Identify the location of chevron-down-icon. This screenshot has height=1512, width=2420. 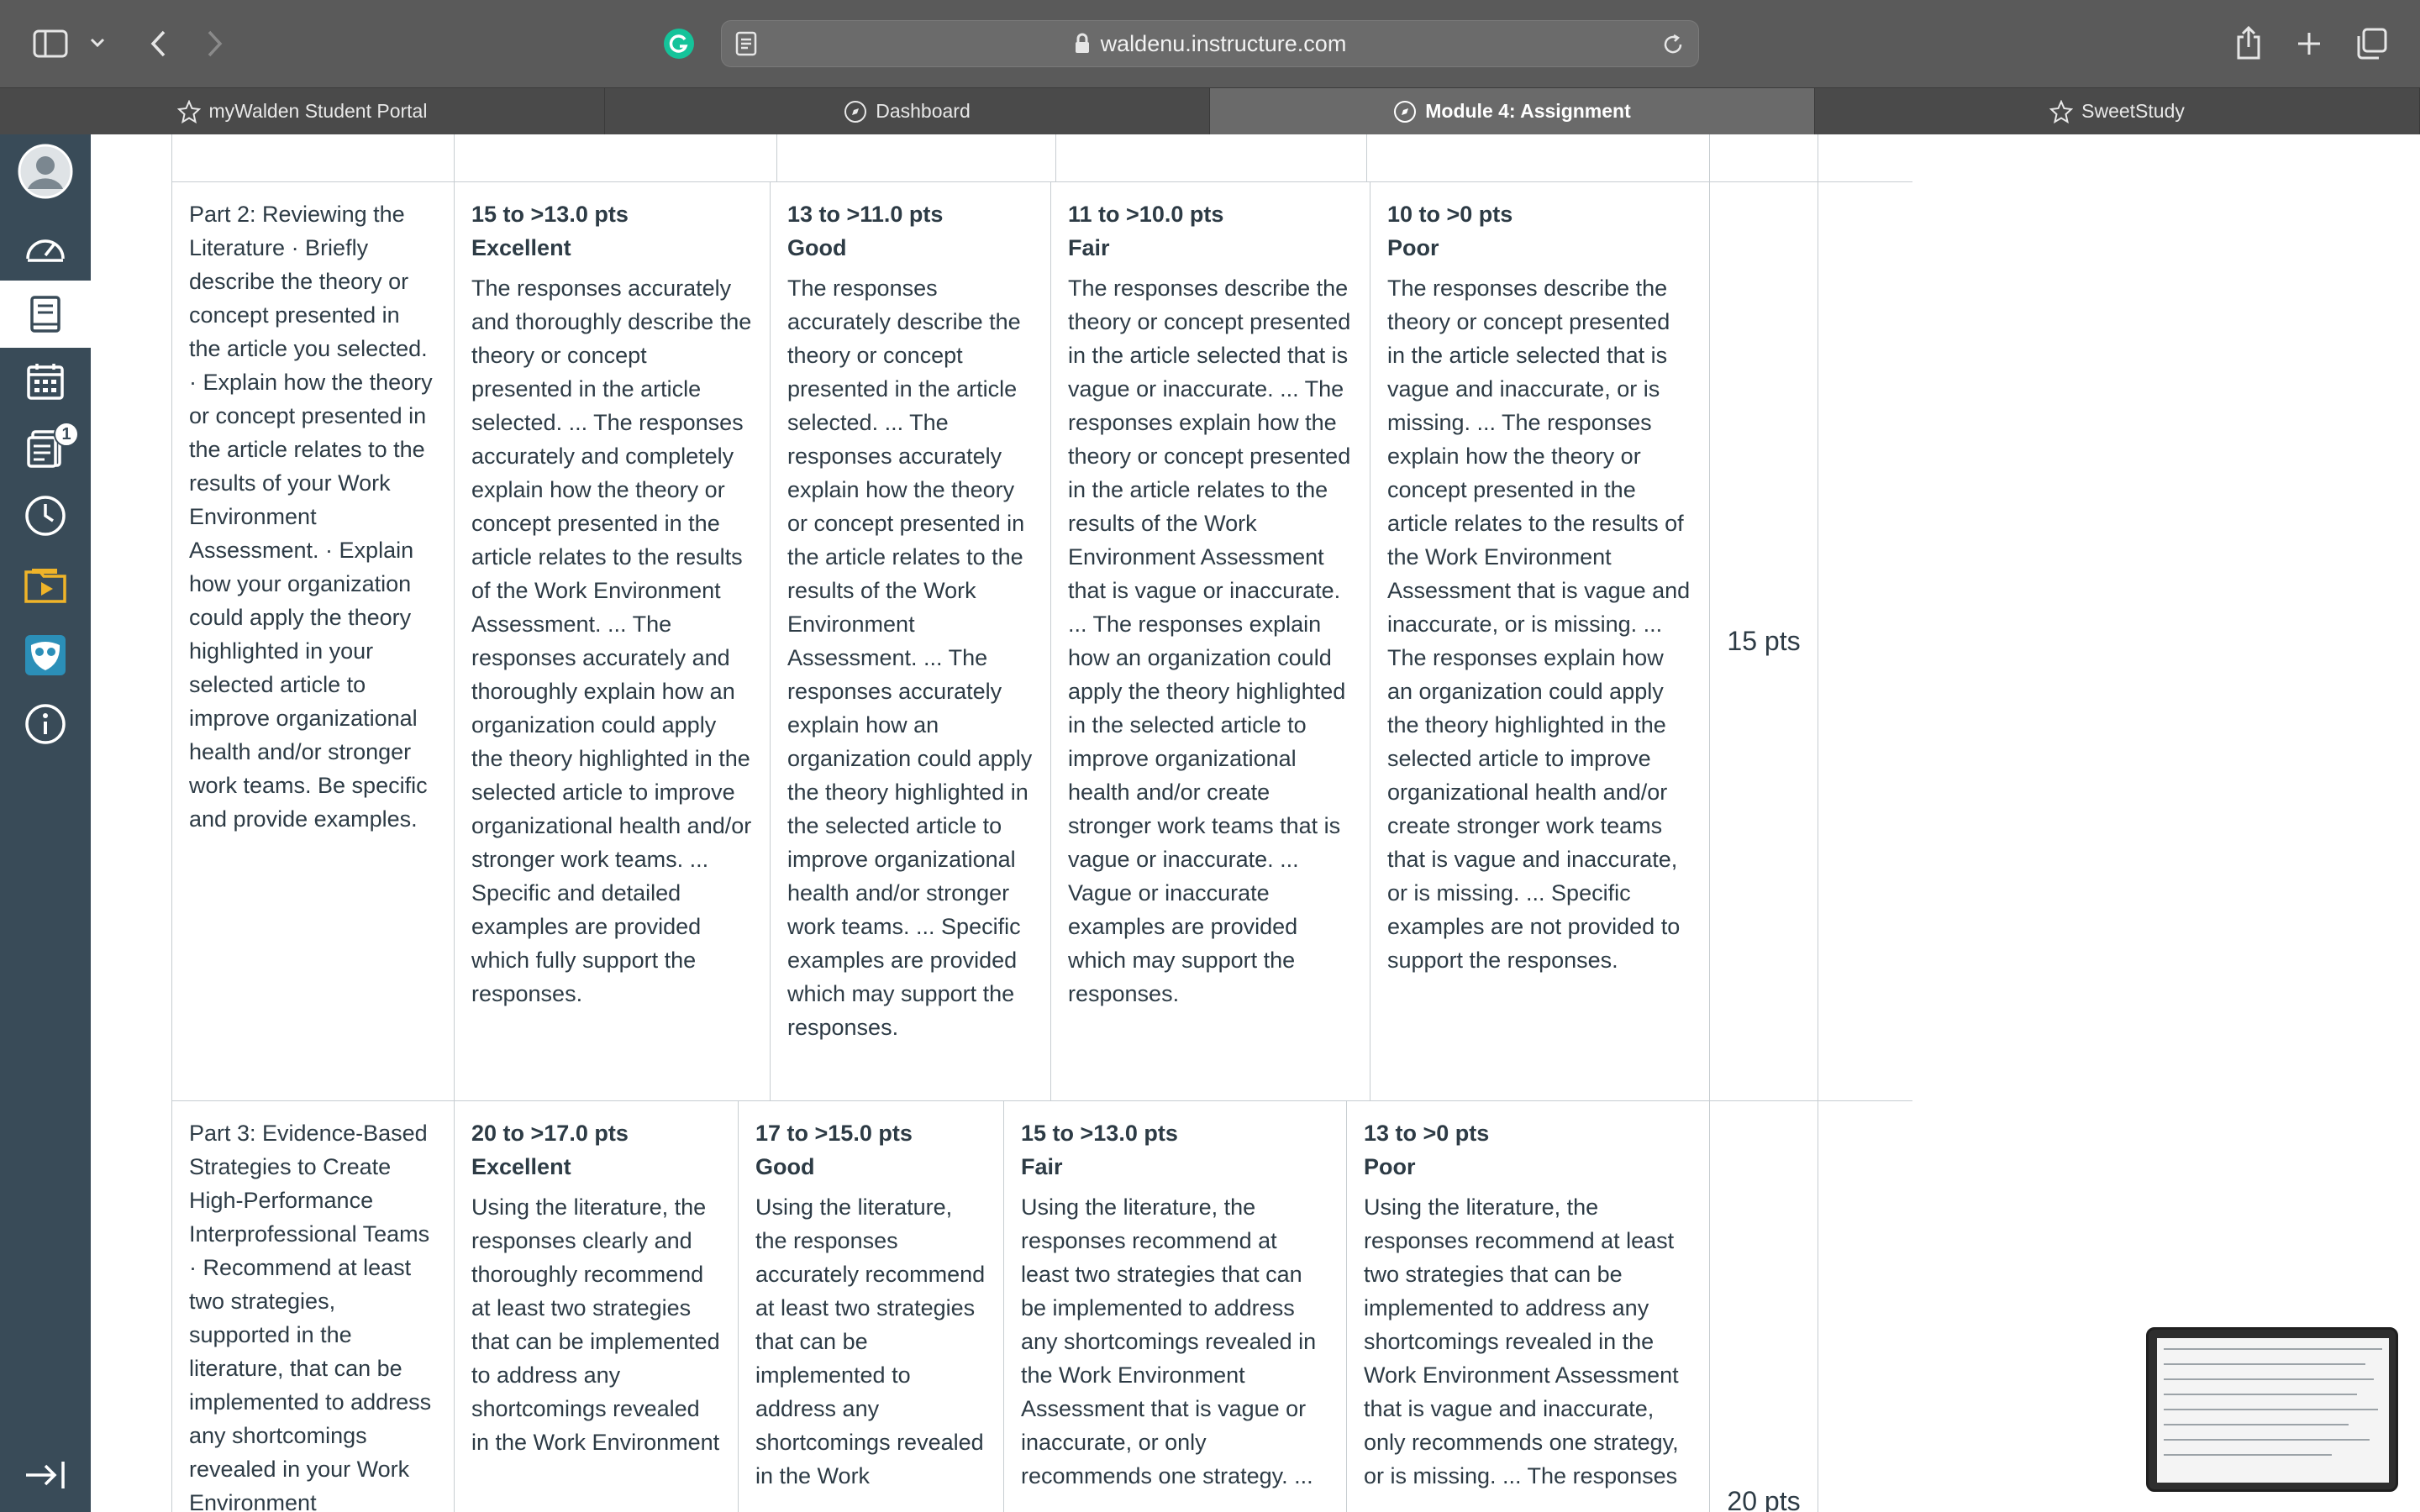
(97, 43).